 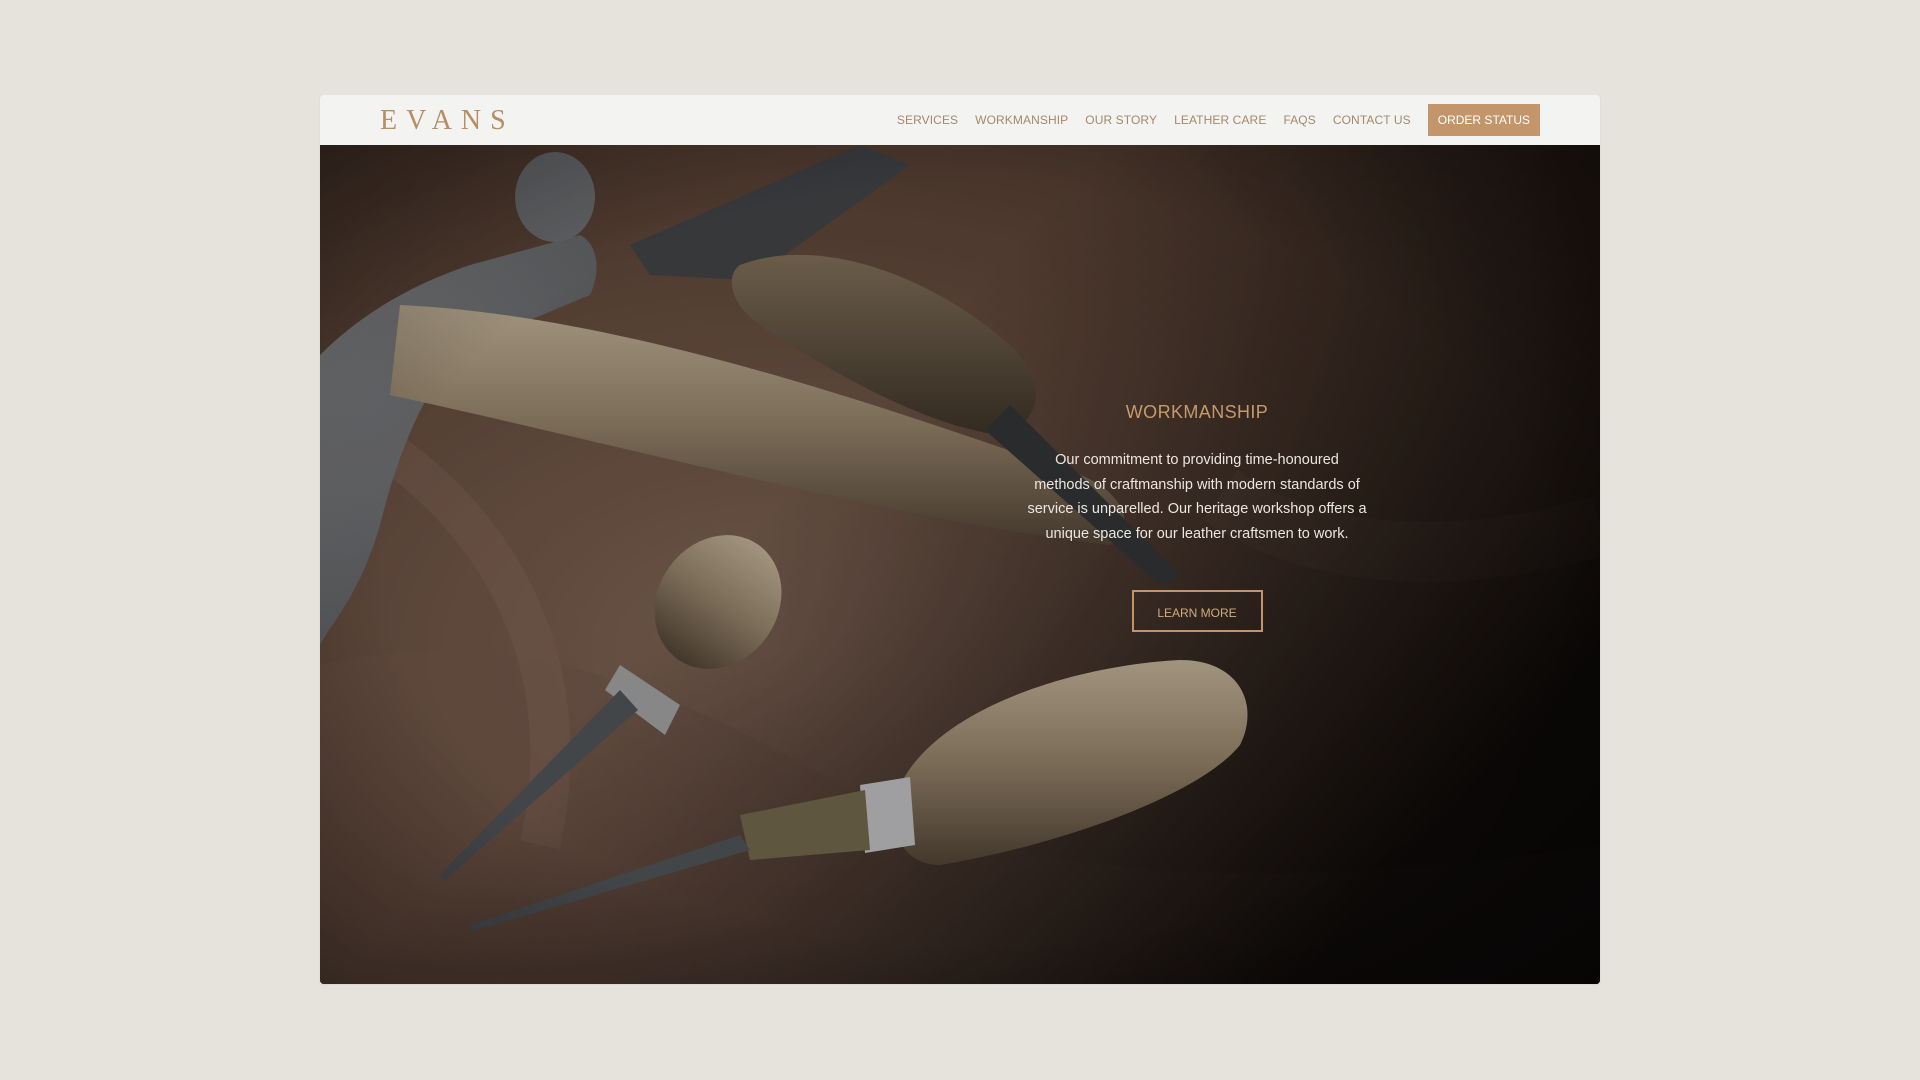 What do you see at coordinates (1021, 120) in the screenshot?
I see `nav-link-workmanship: WORKMANSHIP` at bounding box center [1021, 120].